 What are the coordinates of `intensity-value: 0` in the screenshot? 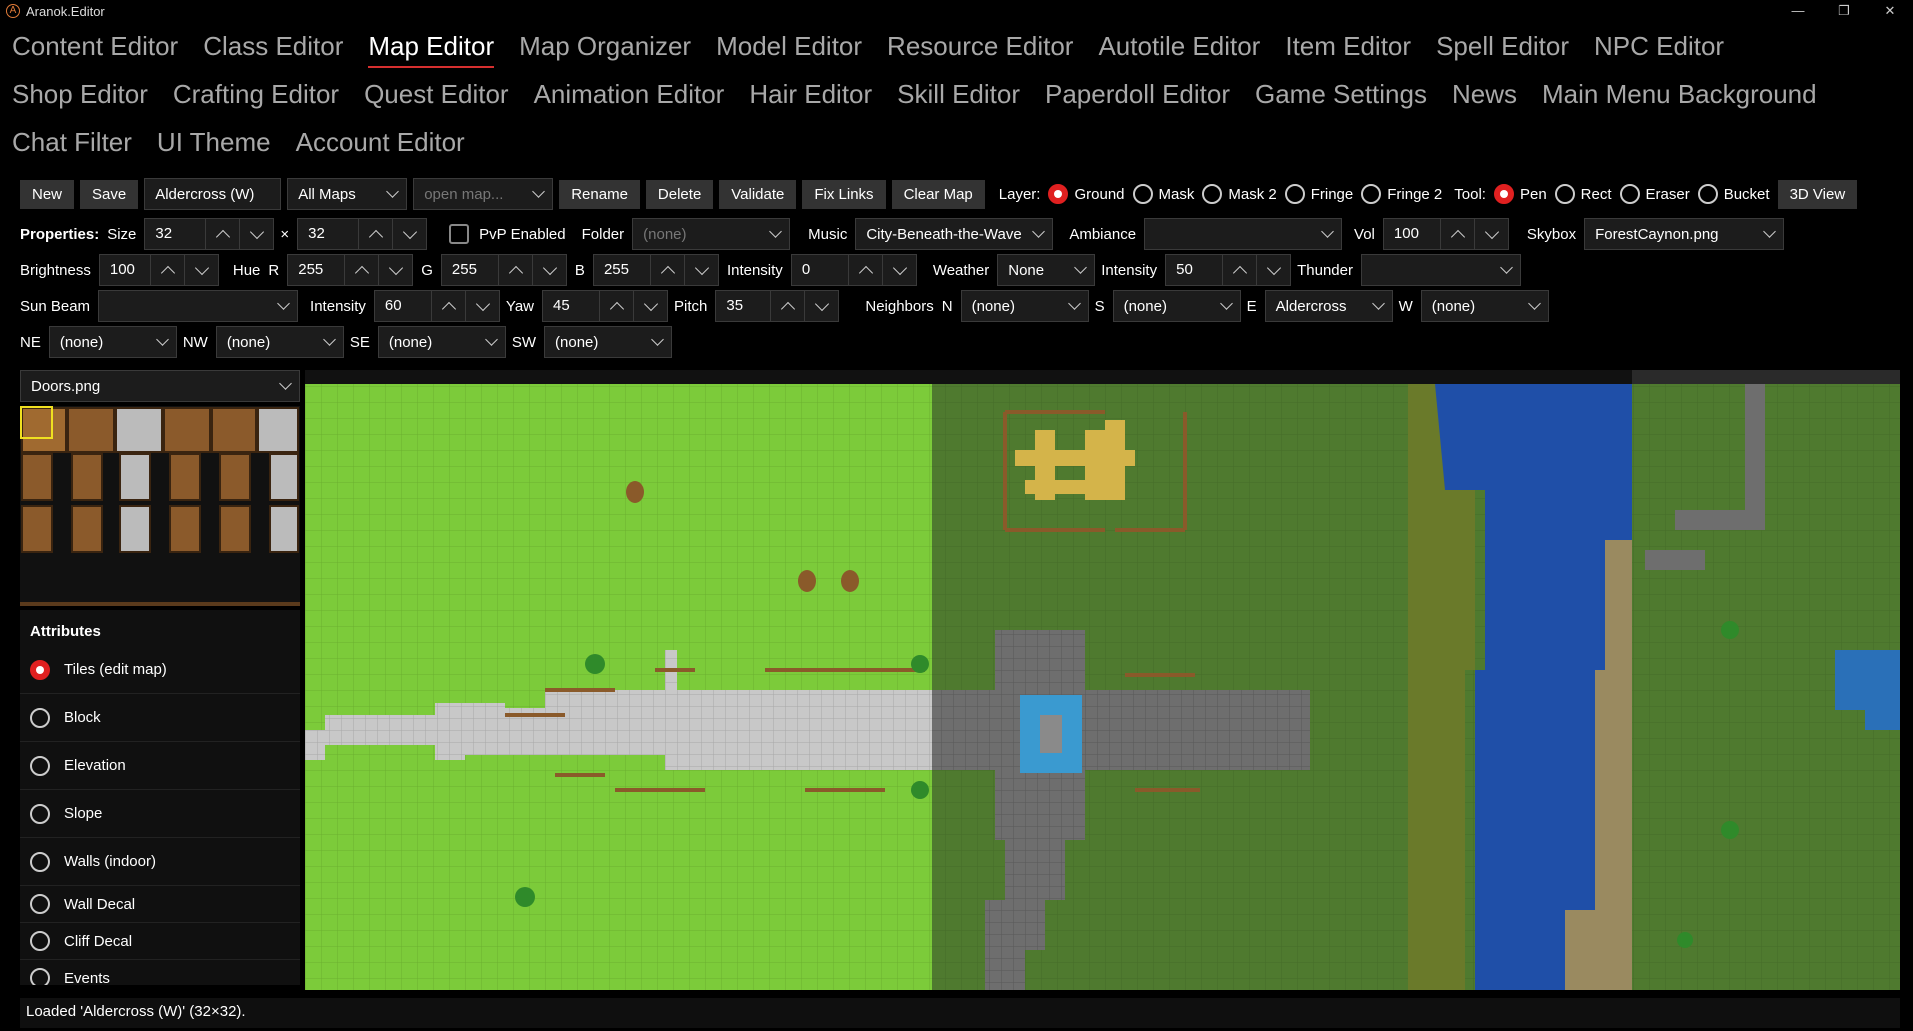 It's located at (819, 270).